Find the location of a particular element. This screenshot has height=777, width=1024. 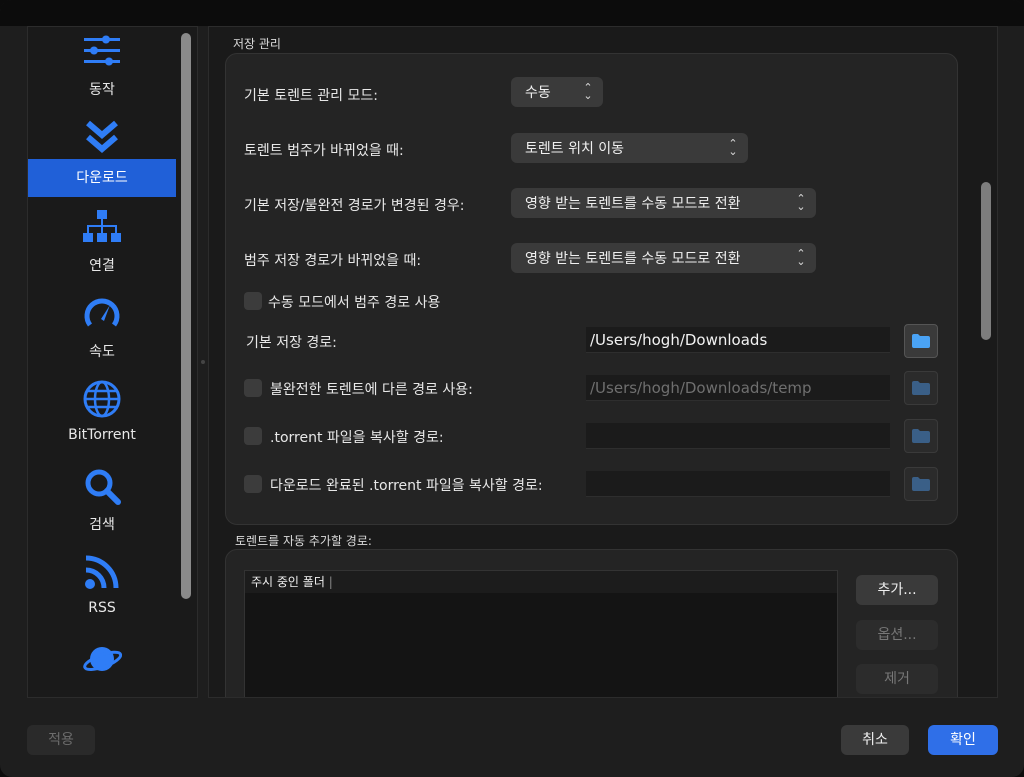

incomplete-path-checkbox is located at coordinates (253, 388).